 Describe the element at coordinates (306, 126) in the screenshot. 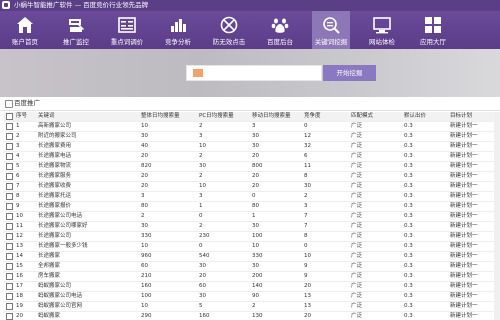

I see `cell-competition: 0` at that location.